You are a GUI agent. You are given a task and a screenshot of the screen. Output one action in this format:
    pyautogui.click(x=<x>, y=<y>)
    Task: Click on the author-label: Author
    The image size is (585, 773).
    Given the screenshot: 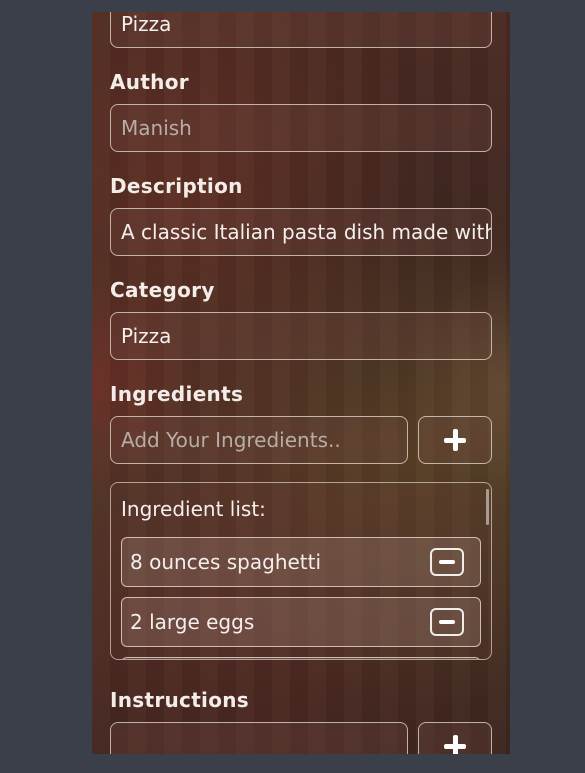 What is the action you would take?
    pyautogui.click(x=149, y=82)
    